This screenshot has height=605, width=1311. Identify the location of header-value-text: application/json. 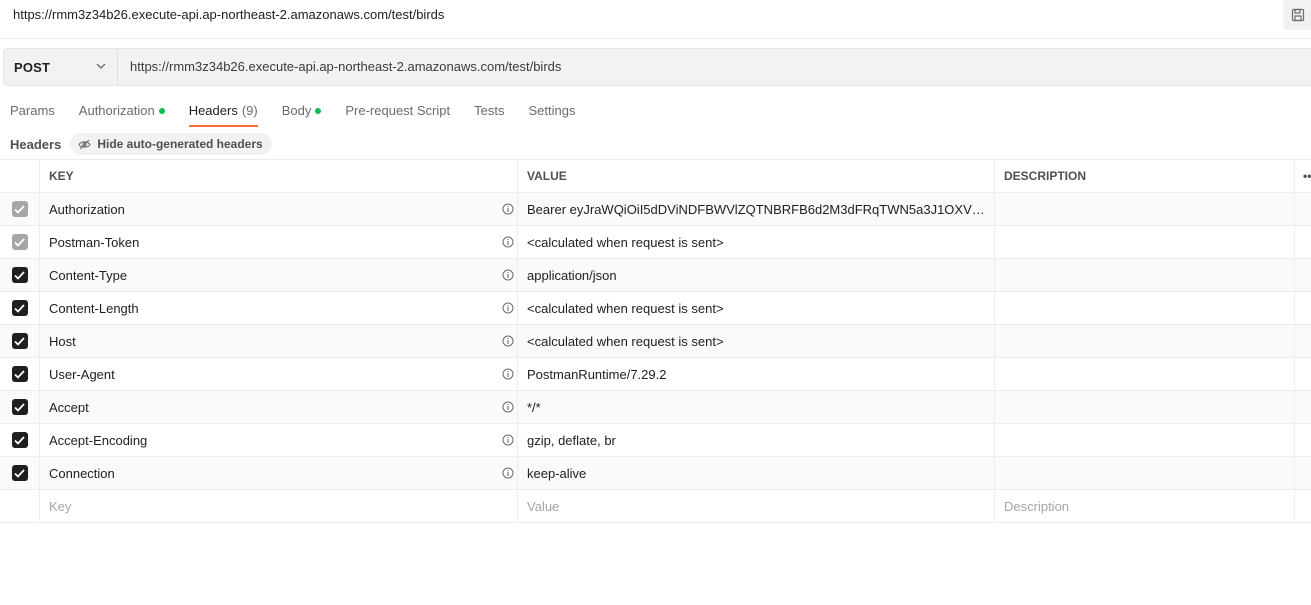
(572, 275).